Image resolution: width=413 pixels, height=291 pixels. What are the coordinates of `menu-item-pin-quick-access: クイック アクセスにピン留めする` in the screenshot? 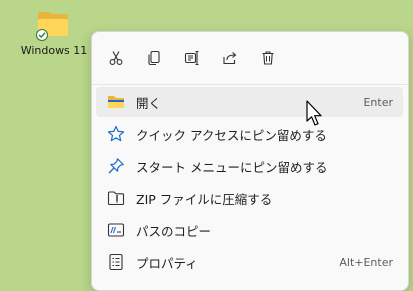 It's located at (249, 134).